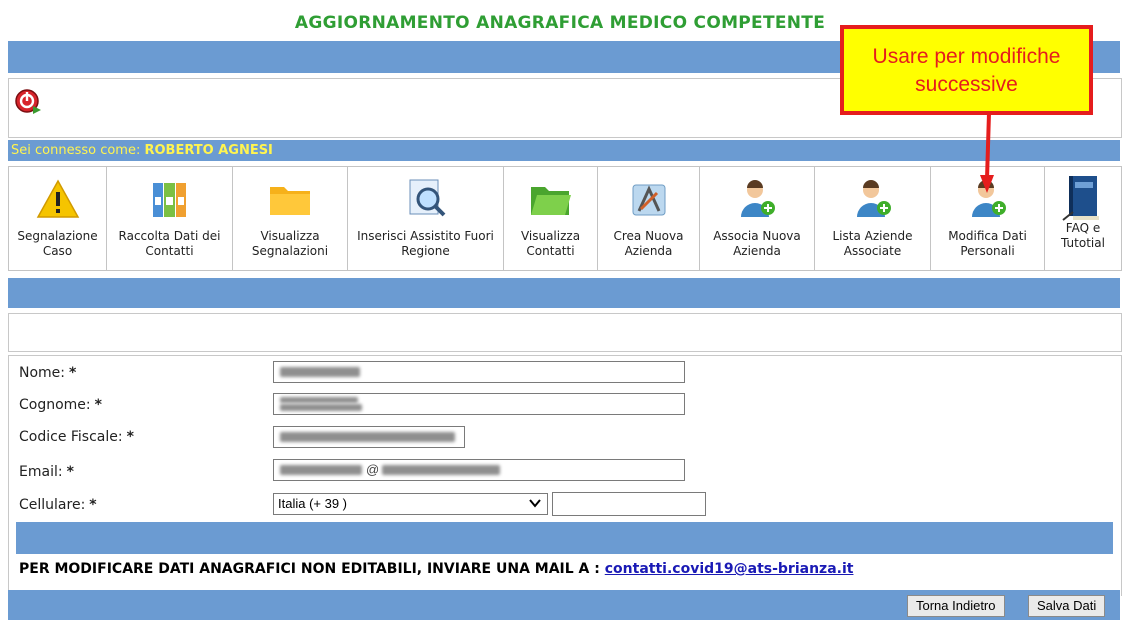 The width and height of the screenshot is (1143, 620). What do you see at coordinates (1083, 235) in the screenshot?
I see `menu-label: FAQ e Tutotial` at bounding box center [1083, 235].